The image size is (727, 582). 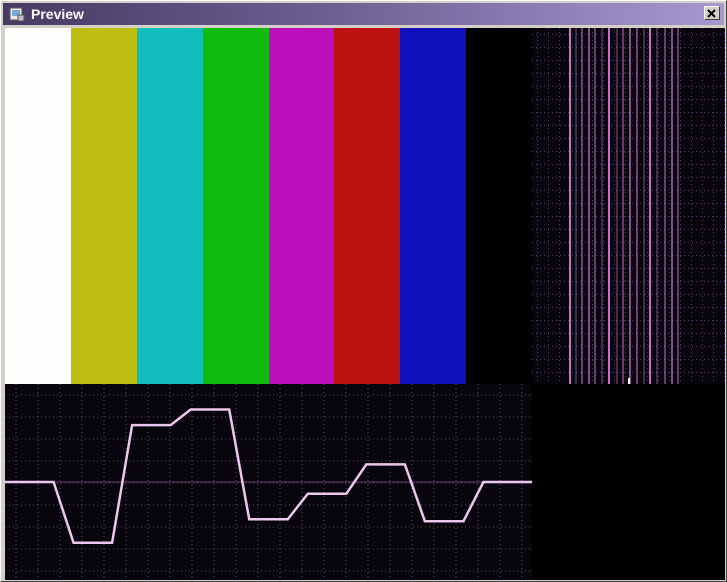 I want to click on close-button, so click(x=712, y=13).